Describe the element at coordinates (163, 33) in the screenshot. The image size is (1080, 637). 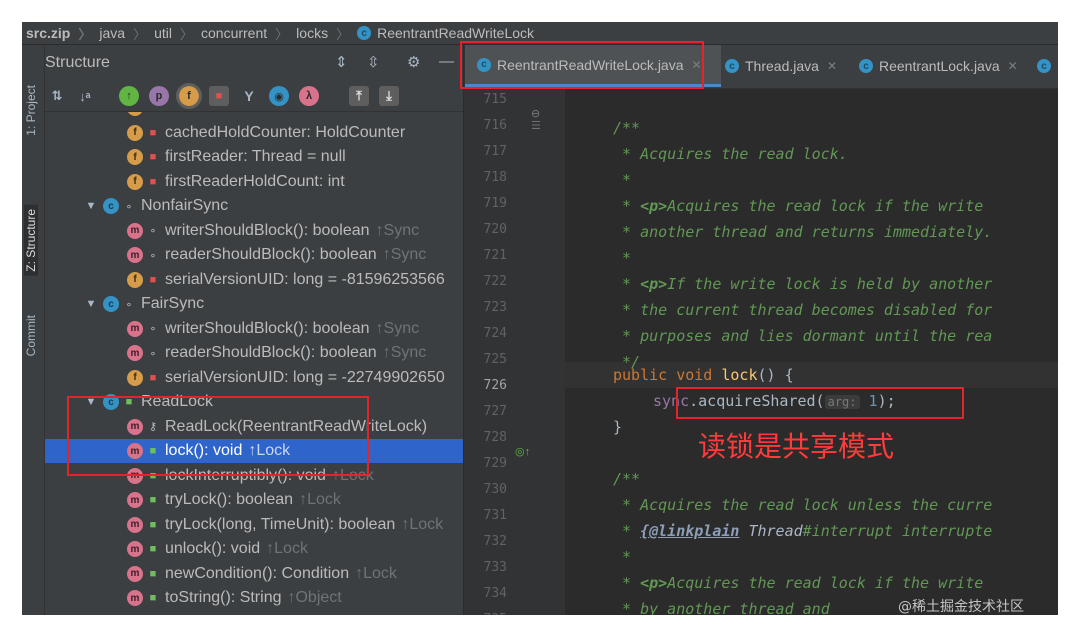
I see `breadcrumb-label: util` at that location.